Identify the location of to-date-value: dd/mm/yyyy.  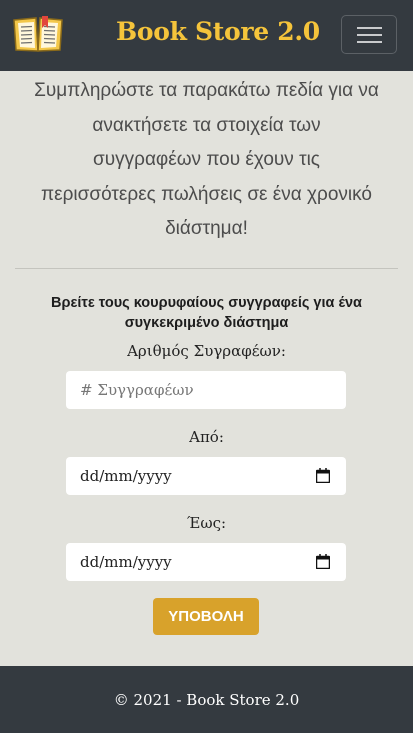
(126, 562).